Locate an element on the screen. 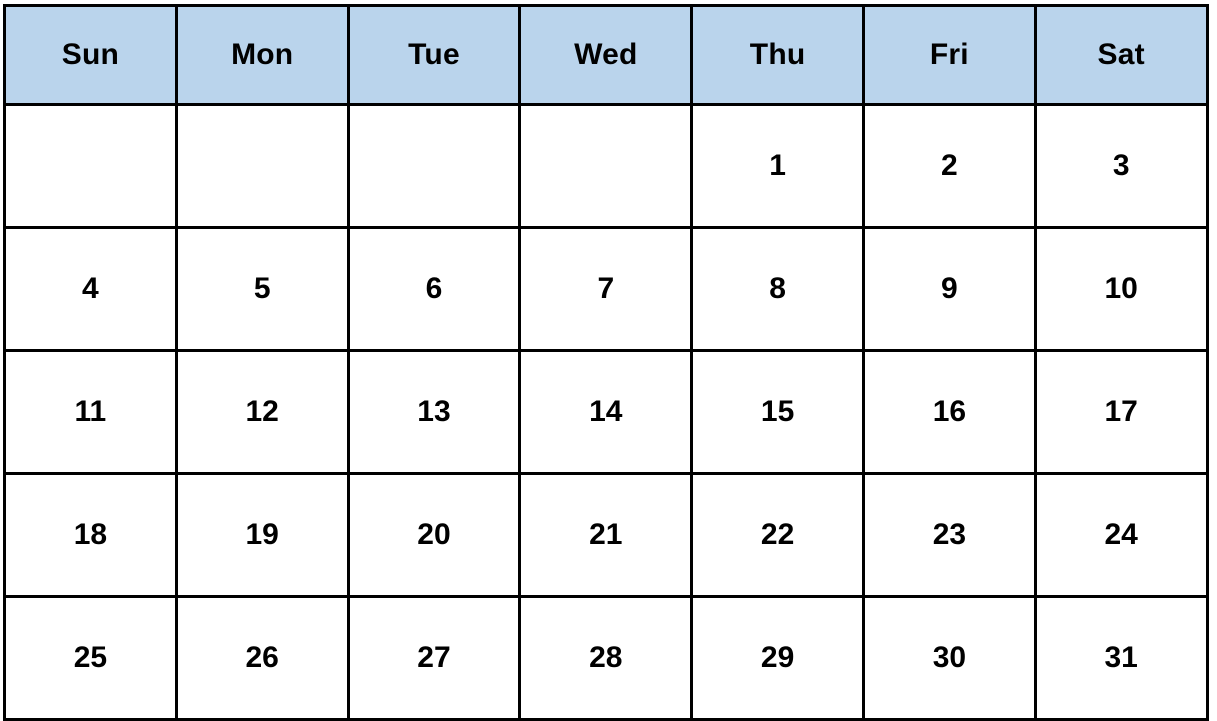 The image size is (1217, 721). calendar-header-row-group: Sun Mon Tue Wed Thu Fri Sat is located at coordinates (606, 55).